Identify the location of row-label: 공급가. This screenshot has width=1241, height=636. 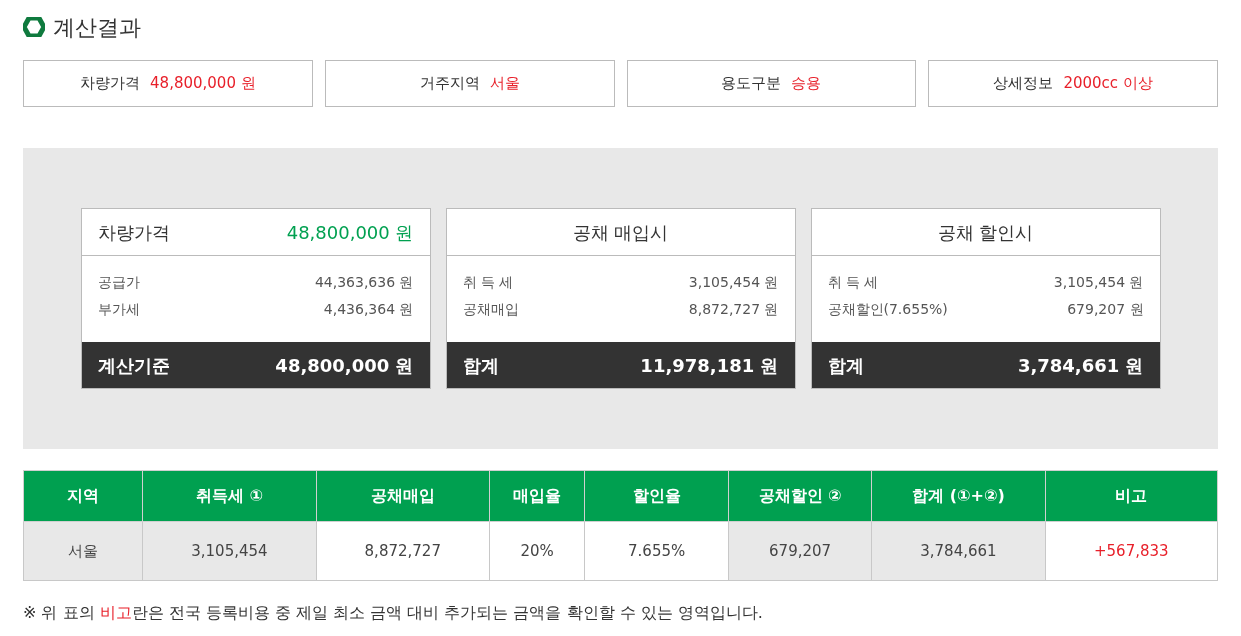
(118, 282).